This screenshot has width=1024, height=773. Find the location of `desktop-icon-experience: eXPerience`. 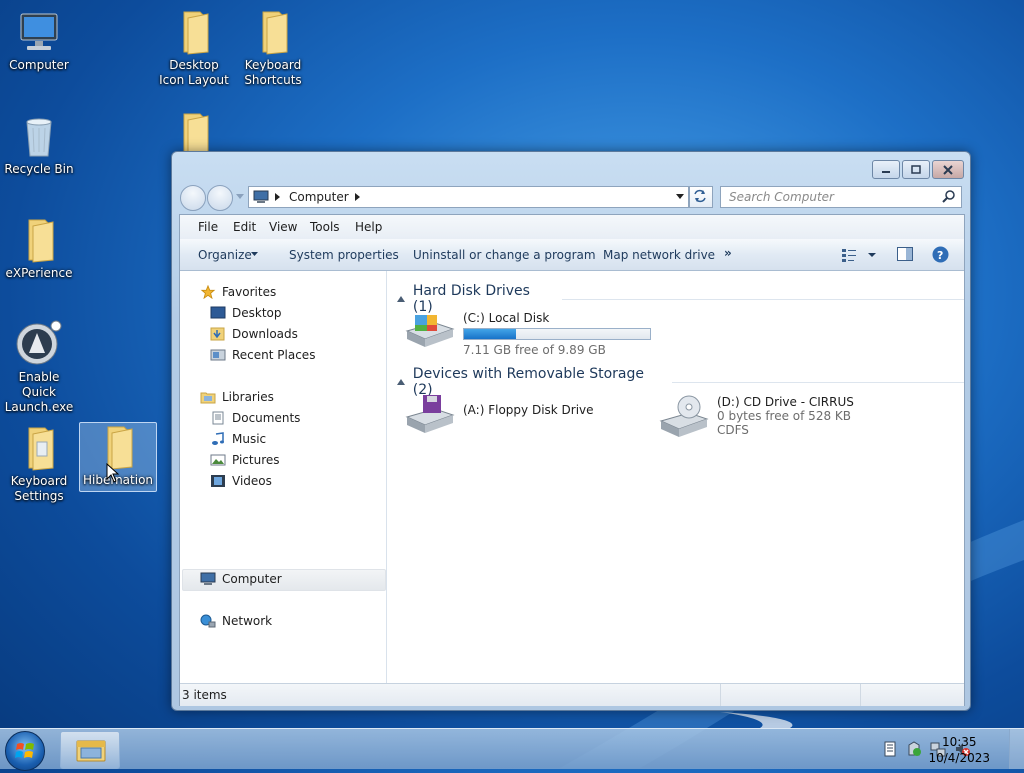

desktop-icon-experience: eXPerience is located at coordinates (39, 248).